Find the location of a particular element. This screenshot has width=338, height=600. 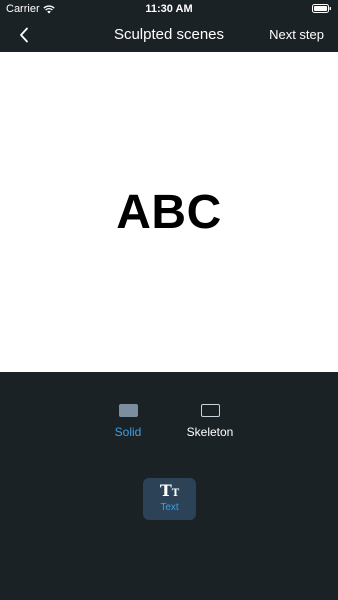

solid-mode-label: Solid is located at coordinates (128, 432).